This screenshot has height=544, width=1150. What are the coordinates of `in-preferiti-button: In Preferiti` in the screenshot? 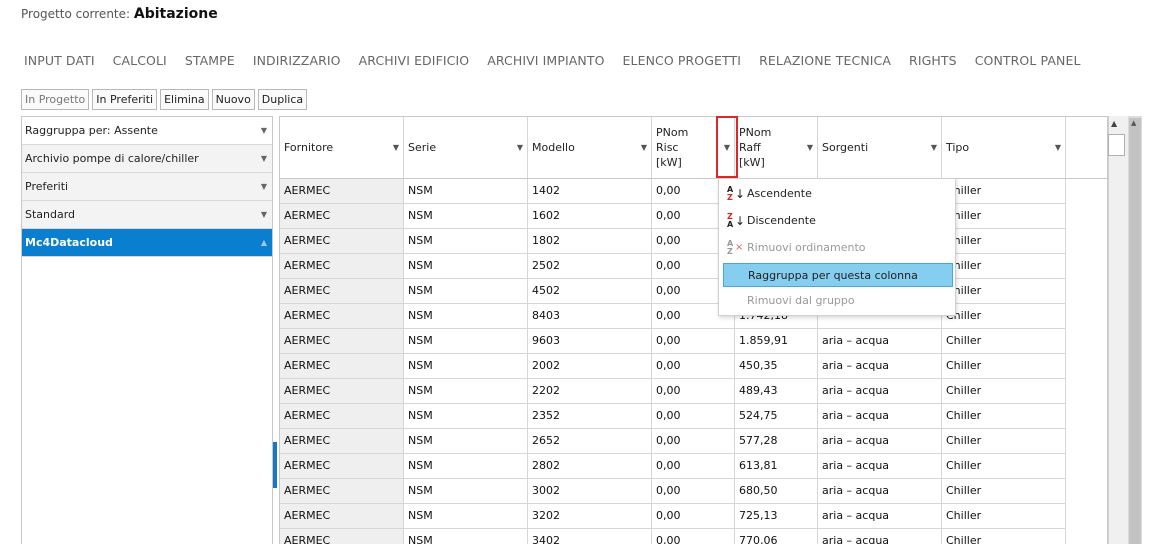 It's located at (125, 99).